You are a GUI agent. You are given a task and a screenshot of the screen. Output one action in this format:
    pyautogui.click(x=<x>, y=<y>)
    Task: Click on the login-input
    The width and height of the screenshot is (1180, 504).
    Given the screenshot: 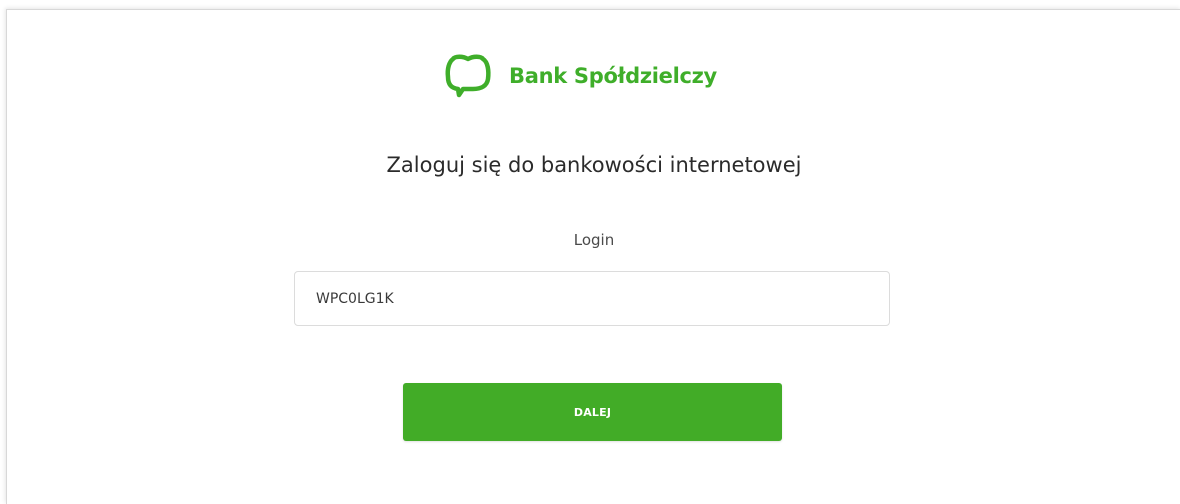 What is the action you would take?
    pyautogui.click(x=592, y=298)
    